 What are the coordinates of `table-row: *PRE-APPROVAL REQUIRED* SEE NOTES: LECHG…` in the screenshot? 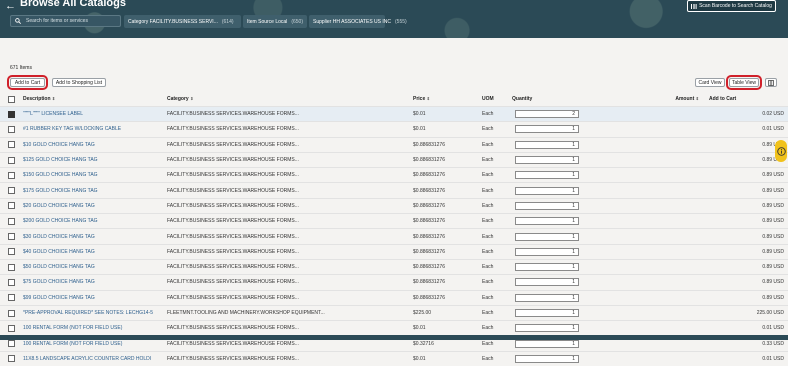 It's located at (394, 312).